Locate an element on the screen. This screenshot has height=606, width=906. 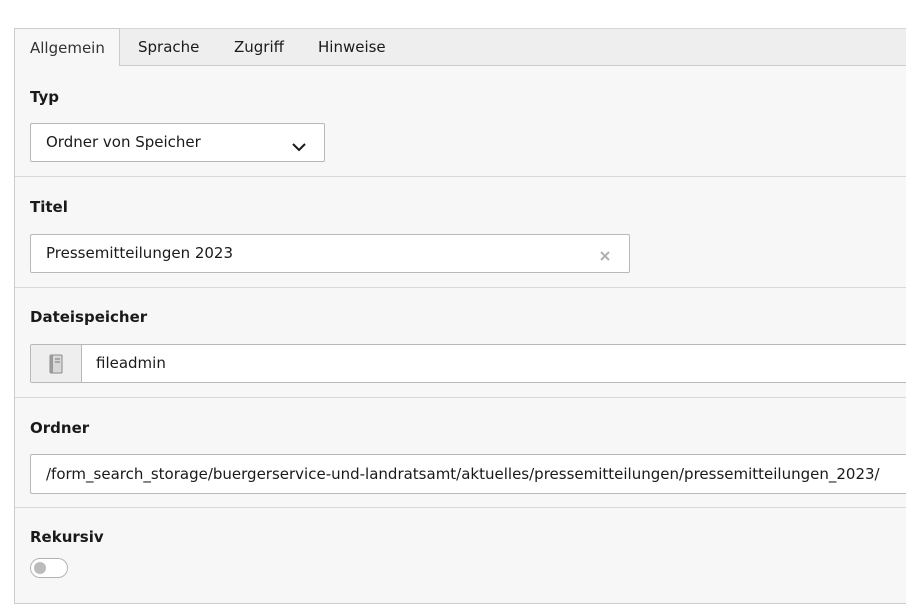
storage-addon is located at coordinates (56, 363).